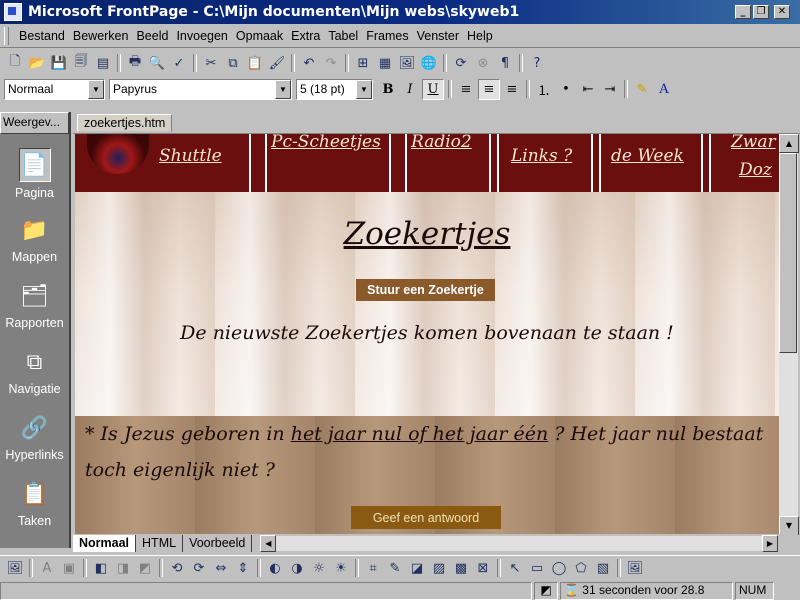  Describe the element at coordinates (743, 12) in the screenshot. I see `minimize-button: _` at that location.